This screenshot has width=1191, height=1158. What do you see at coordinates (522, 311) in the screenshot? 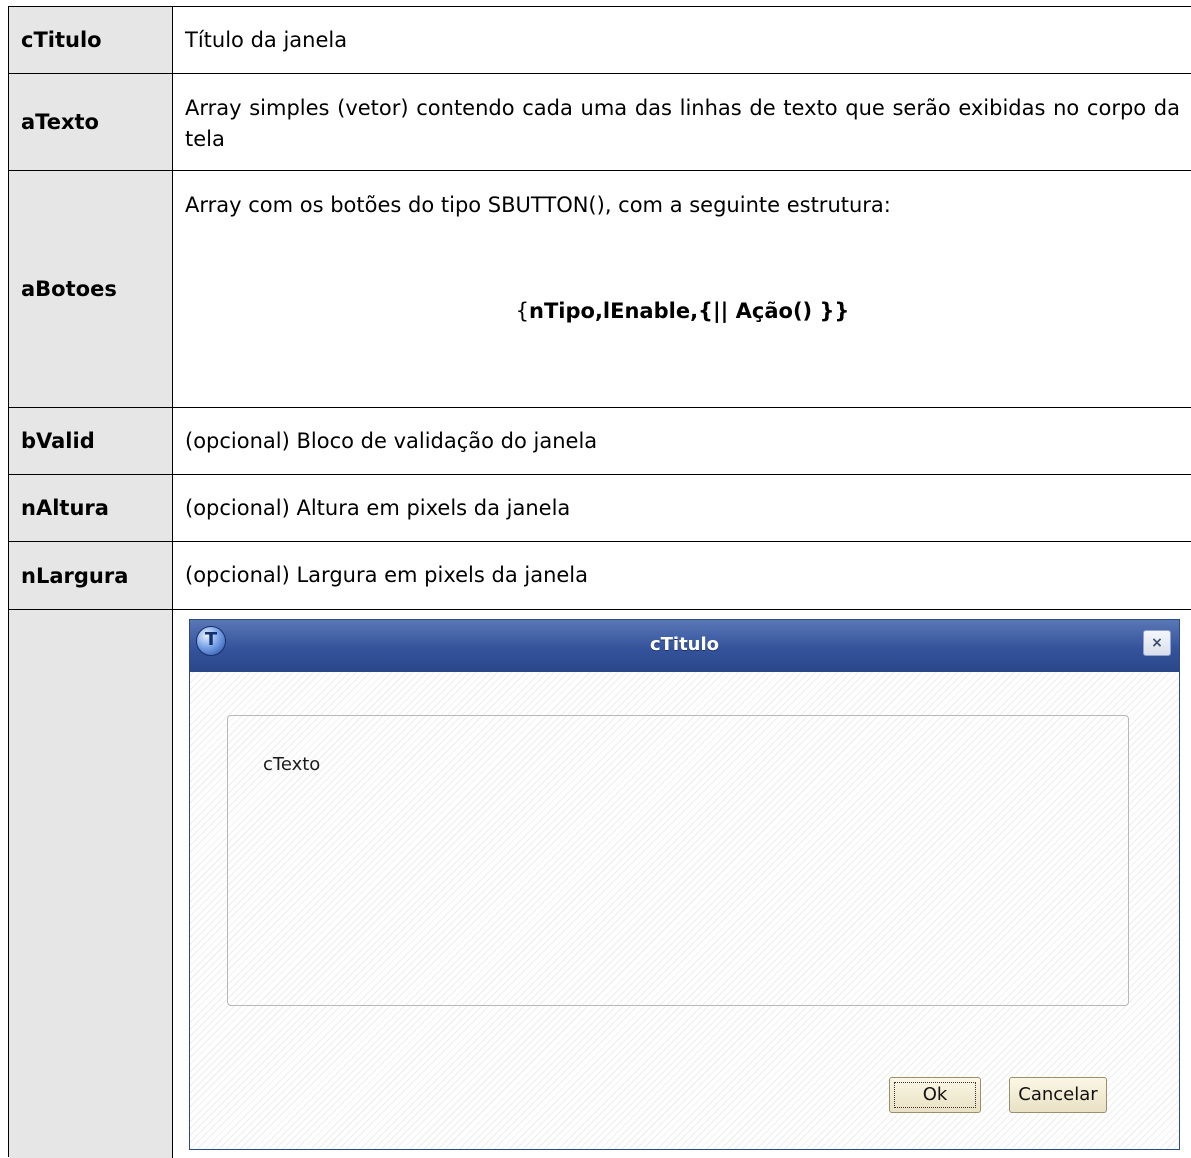
I see `code-brace: {` at bounding box center [522, 311].